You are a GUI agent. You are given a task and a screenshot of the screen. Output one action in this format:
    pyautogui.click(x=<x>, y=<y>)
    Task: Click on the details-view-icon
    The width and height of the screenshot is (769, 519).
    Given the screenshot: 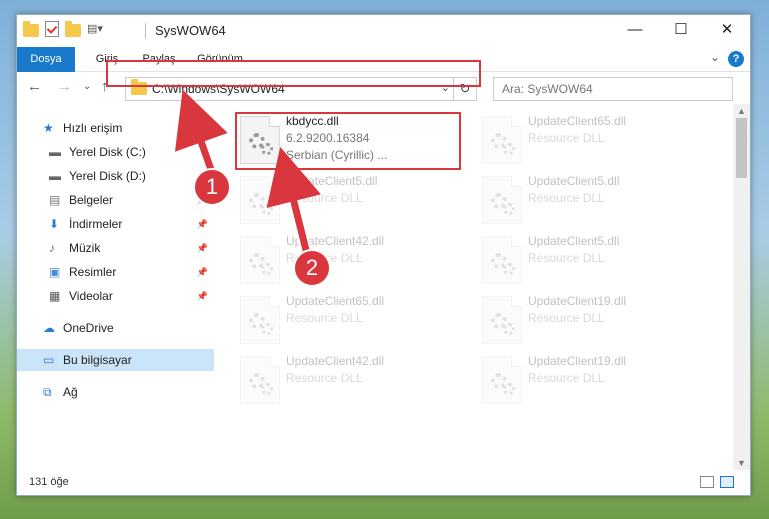 What is the action you would take?
    pyautogui.click(x=707, y=482)
    